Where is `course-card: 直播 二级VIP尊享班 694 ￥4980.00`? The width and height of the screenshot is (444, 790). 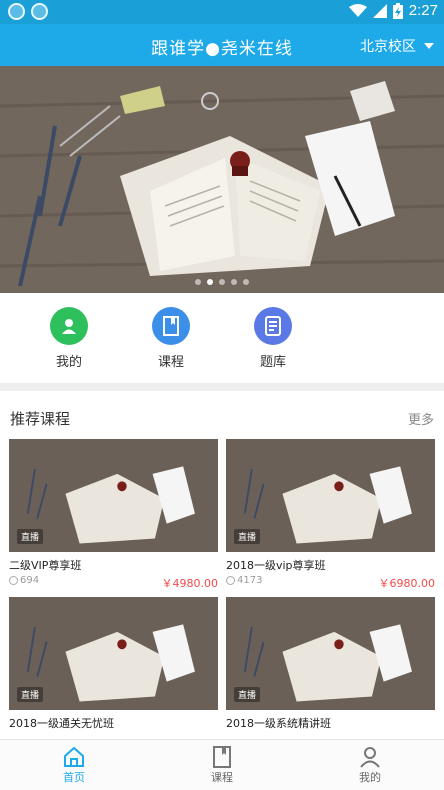
course-card: 直播 二级VIP尊享班 694 ￥4980.00 is located at coordinates (113, 514).